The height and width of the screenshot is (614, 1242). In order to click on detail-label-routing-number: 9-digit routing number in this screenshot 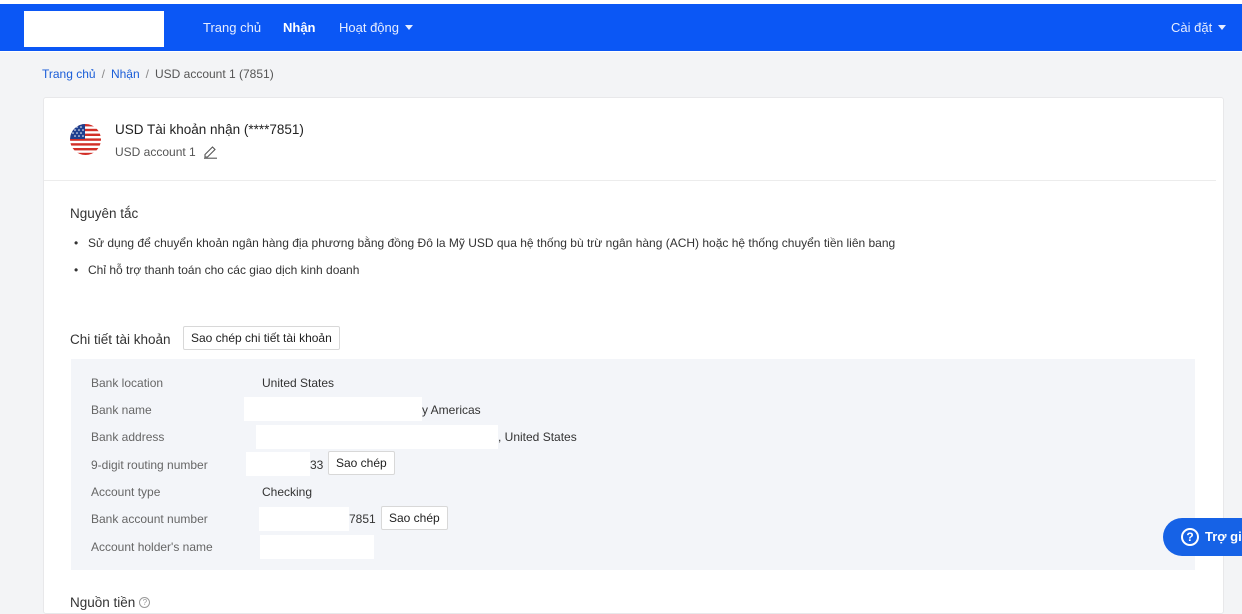, I will do `click(149, 465)`.